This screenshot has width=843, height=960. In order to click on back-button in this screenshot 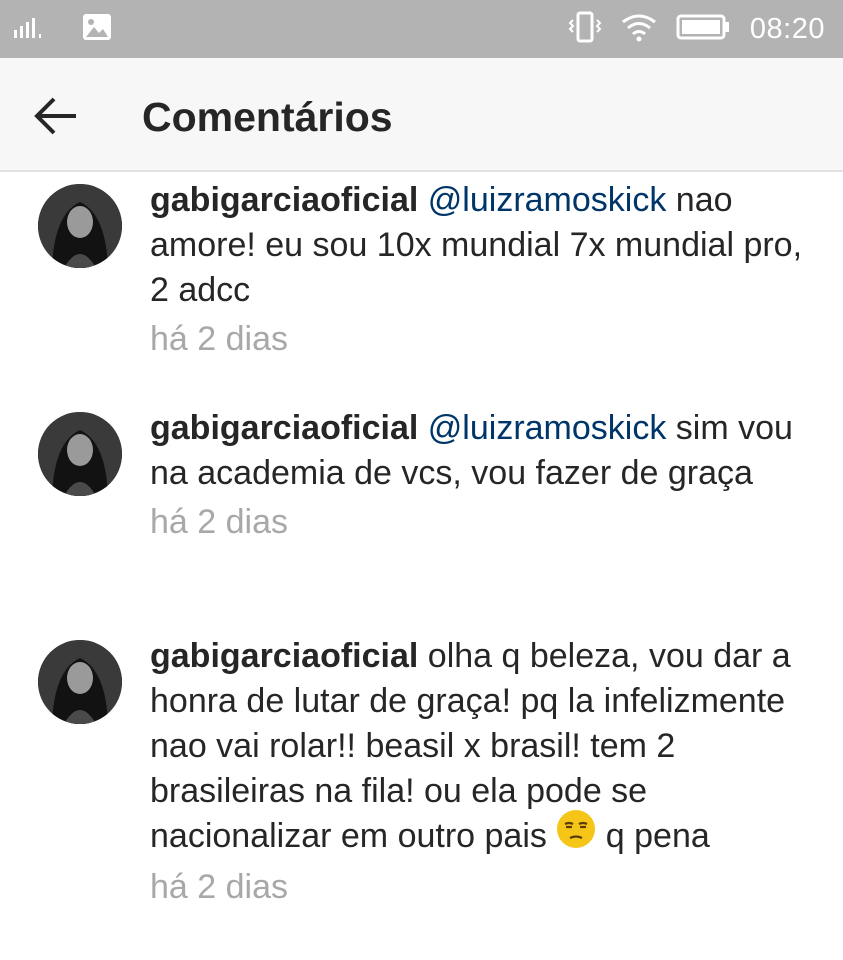, I will do `click(56, 116)`.